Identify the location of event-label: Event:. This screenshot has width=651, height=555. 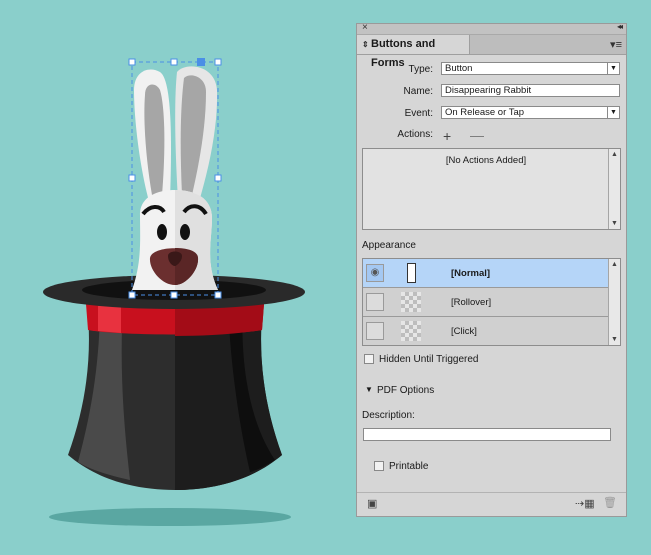
(418, 113).